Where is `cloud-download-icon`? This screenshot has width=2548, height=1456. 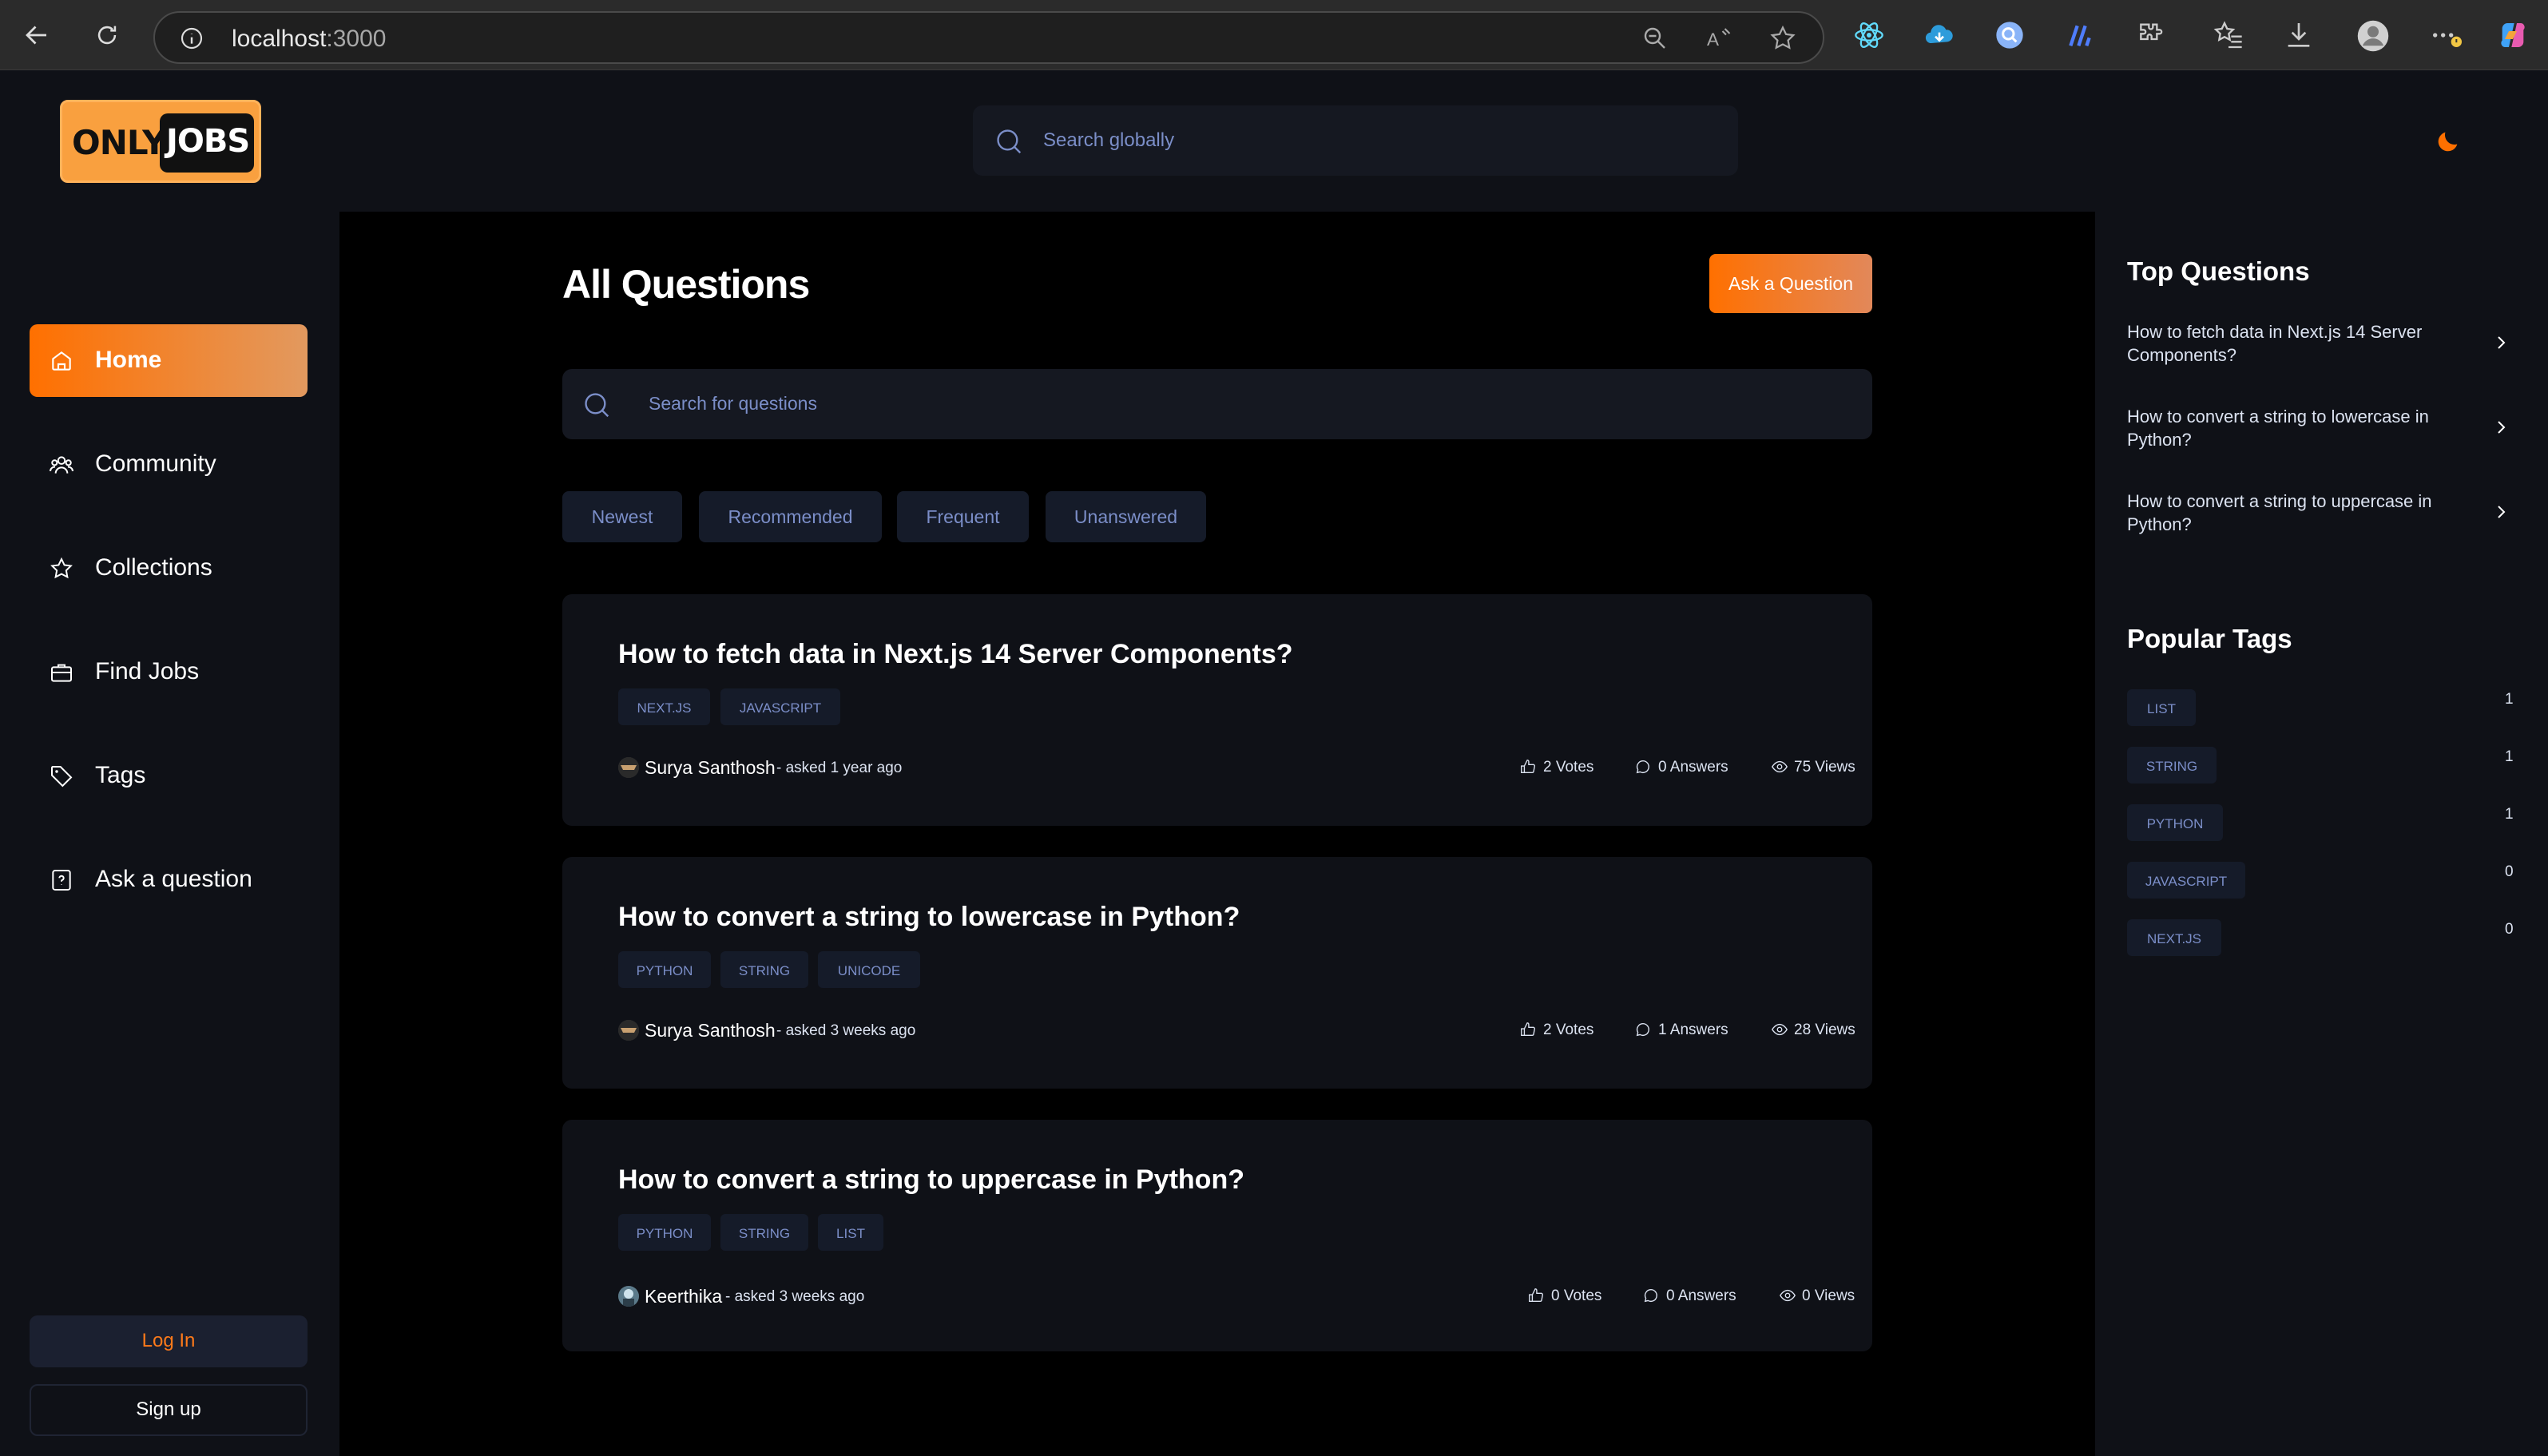
cloud-download-icon is located at coordinates (1939, 35).